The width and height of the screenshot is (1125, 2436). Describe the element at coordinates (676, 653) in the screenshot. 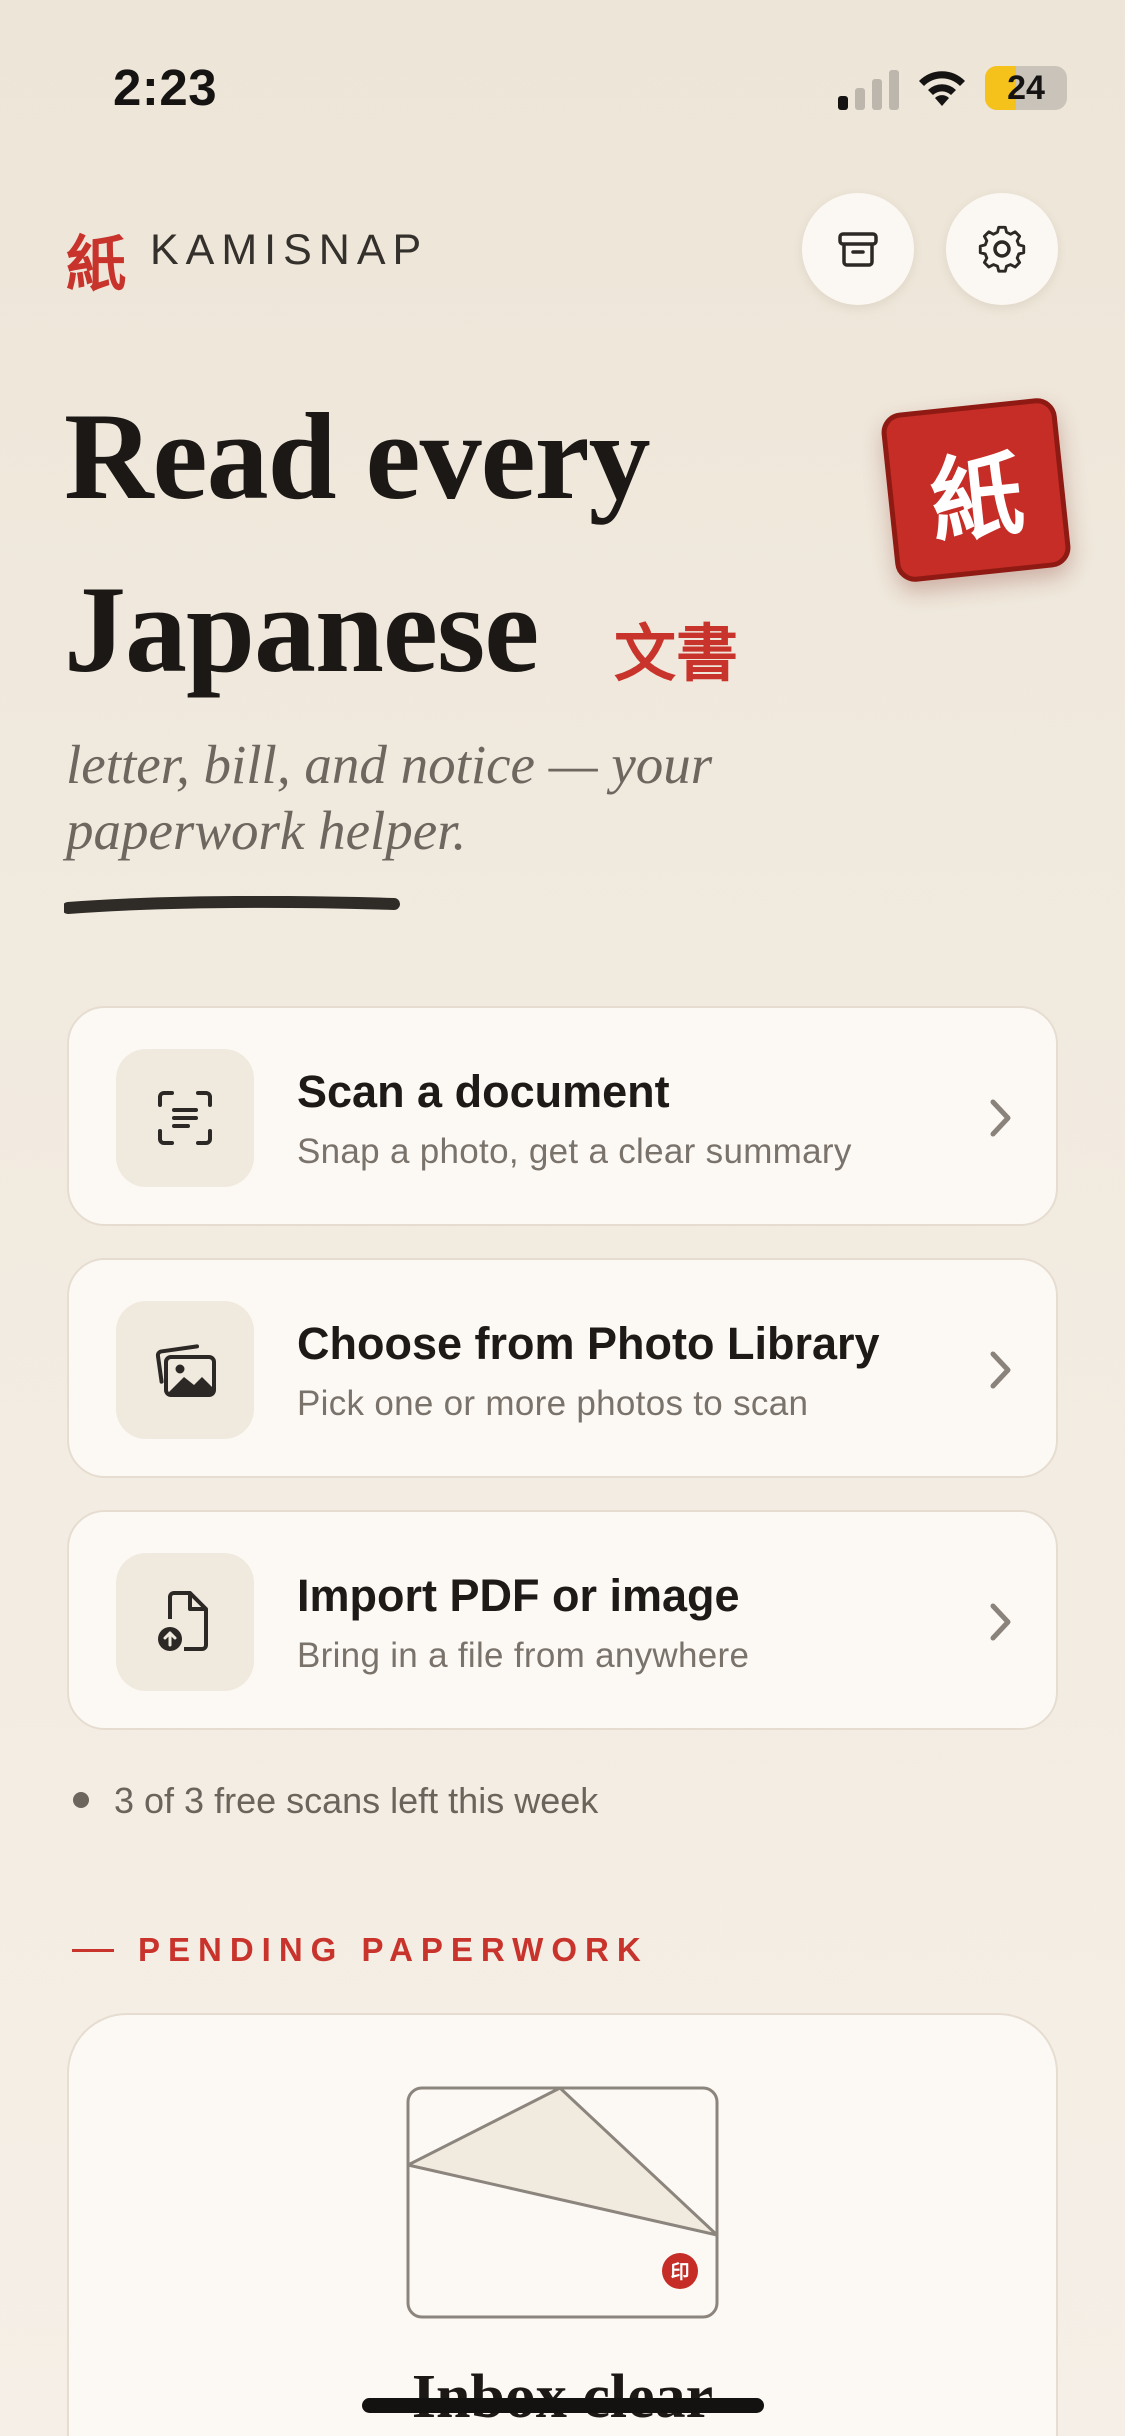

I see `hero-kanji: 文書` at that location.